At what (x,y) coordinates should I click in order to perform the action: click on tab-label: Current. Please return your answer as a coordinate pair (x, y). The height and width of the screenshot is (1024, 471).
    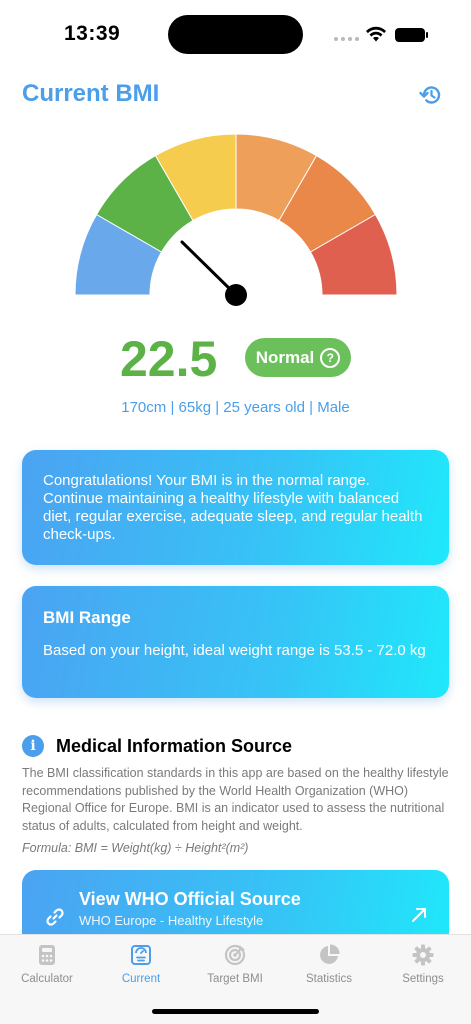
    Looking at the image, I should click on (141, 979).